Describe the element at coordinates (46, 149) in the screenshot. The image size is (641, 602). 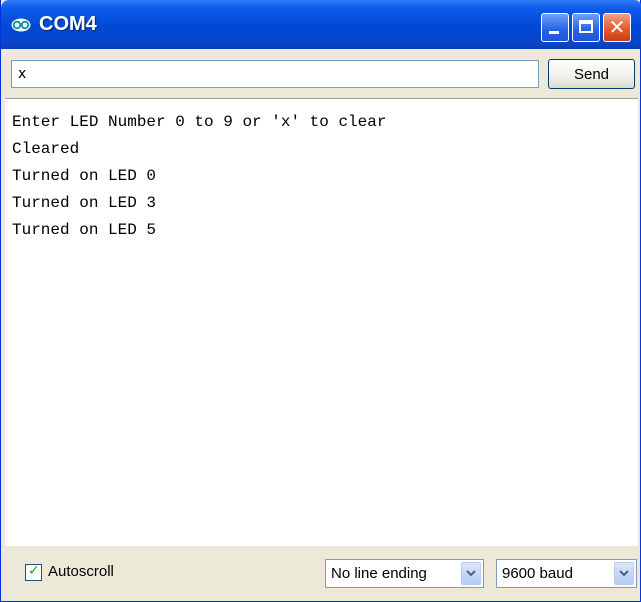
I see `output-line: Cleared` at that location.